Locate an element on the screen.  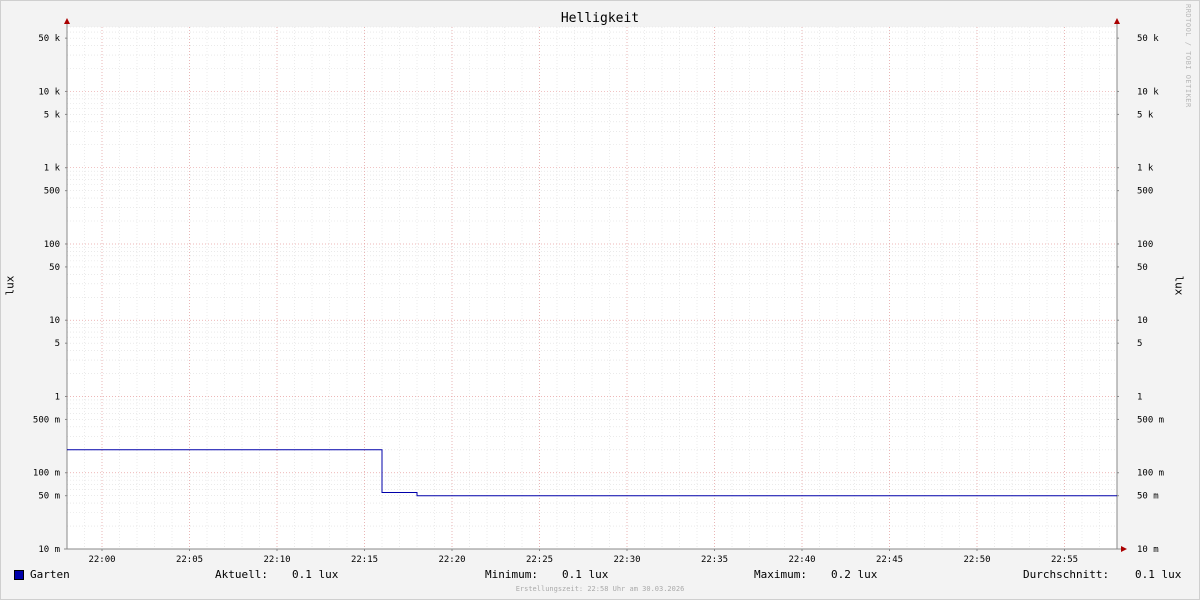
y-tick-label-right: 10 k is located at coordinates (1148, 92).